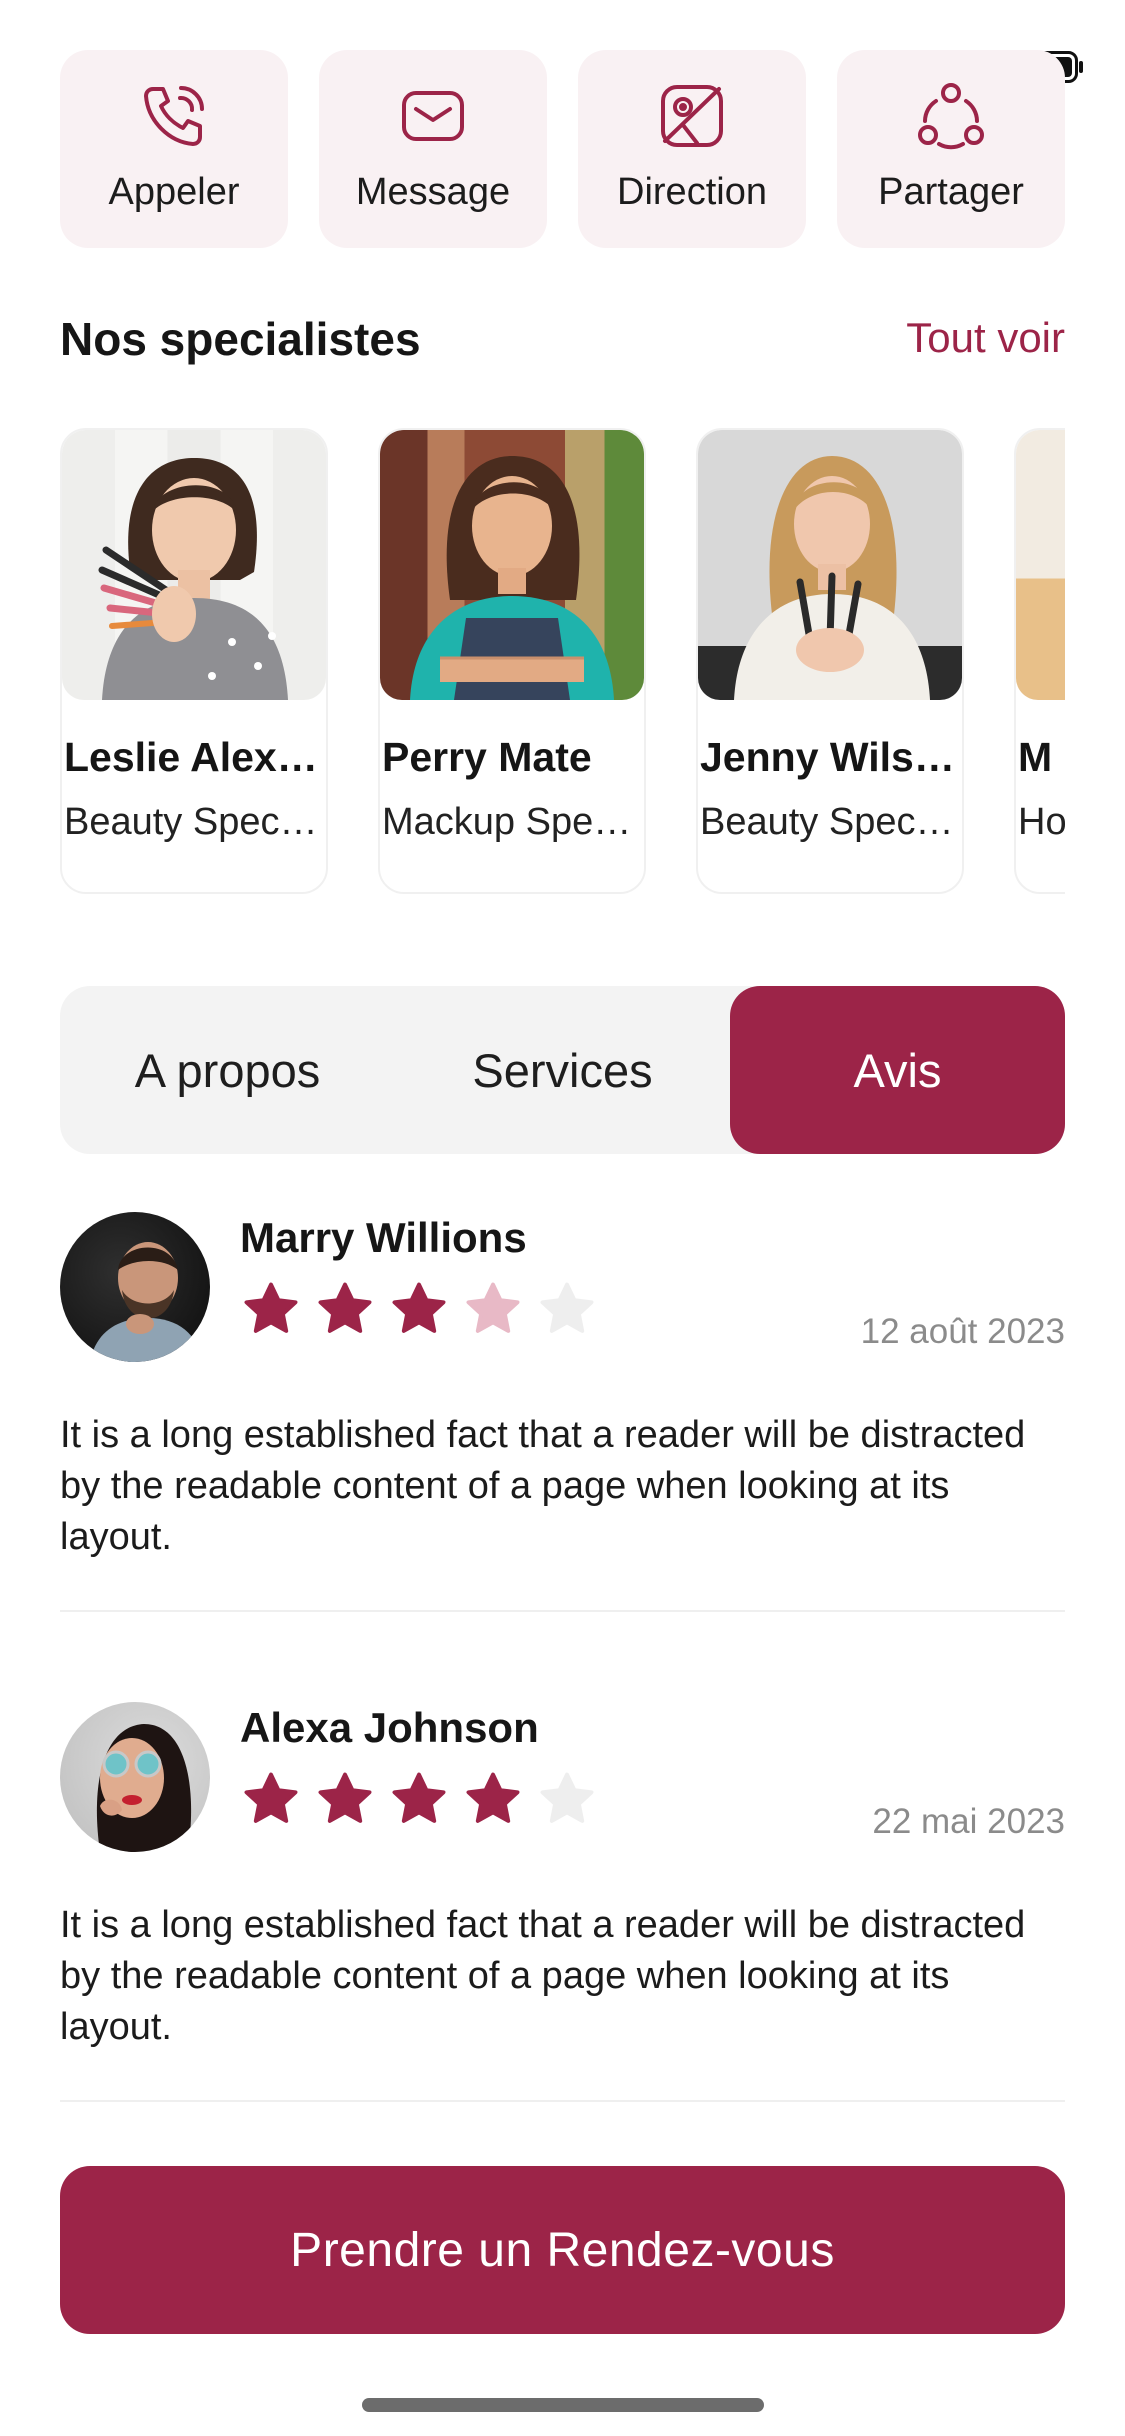 The width and height of the screenshot is (1125, 2436). Describe the element at coordinates (174, 116) in the screenshot. I see `phone-icon` at that location.